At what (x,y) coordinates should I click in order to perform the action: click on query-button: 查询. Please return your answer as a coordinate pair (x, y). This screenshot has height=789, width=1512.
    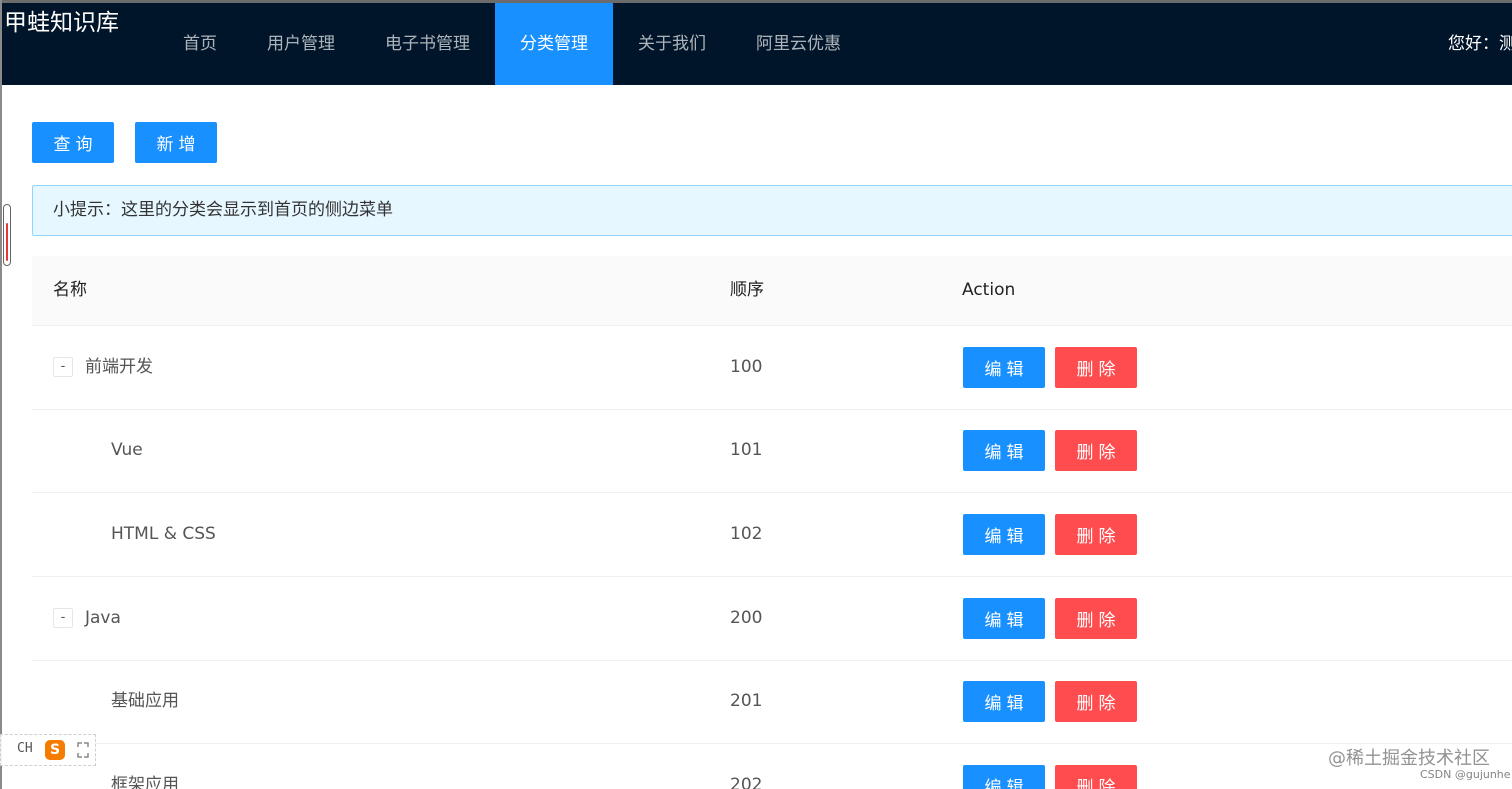
    Looking at the image, I should click on (73, 142).